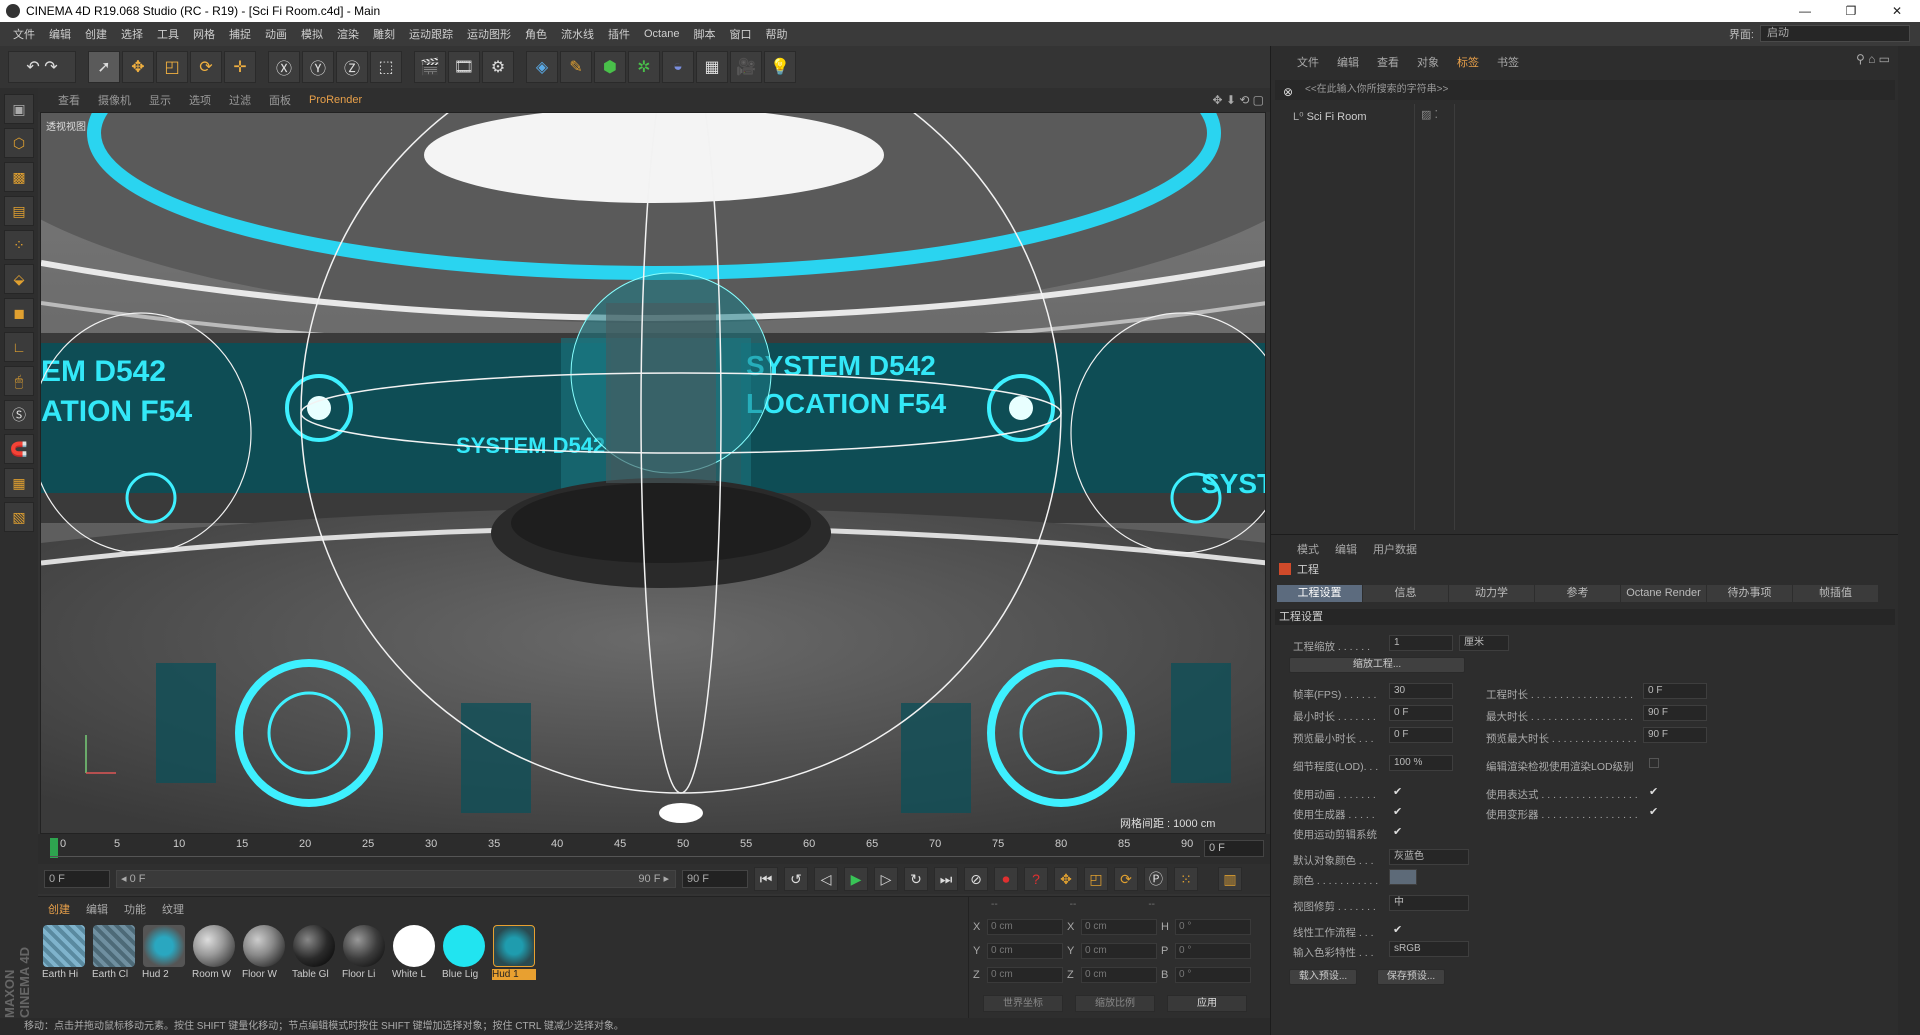 The width and height of the screenshot is (1920, 1035). Describe the element at coordinates (1654, 763) in the screenshot. I see `render-lod-checkbox` at that location.